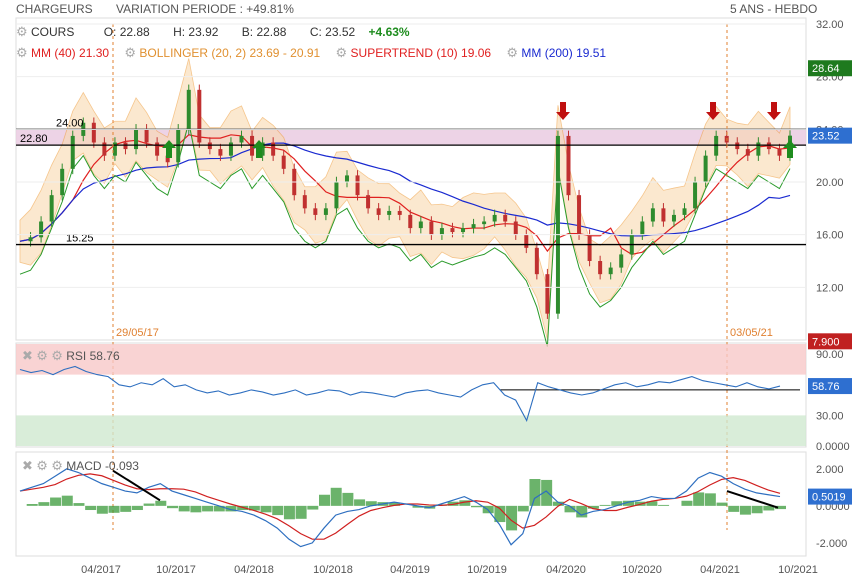 This screenshot has width=855, height=580. Describe the element at coordinates (774, 111) in the screenshot. I see `sell-arrow-icon` at that location.